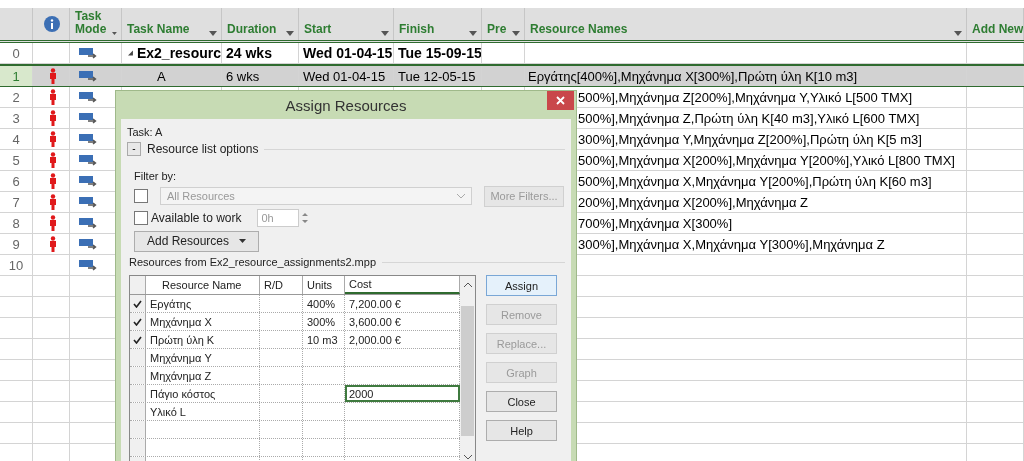 The width and height of the screenshot is (1024, 461). What do you see at coordinates (521, 430) in the screenshot?
I see `dialog-button: Help` at bounding box center [521, 430].